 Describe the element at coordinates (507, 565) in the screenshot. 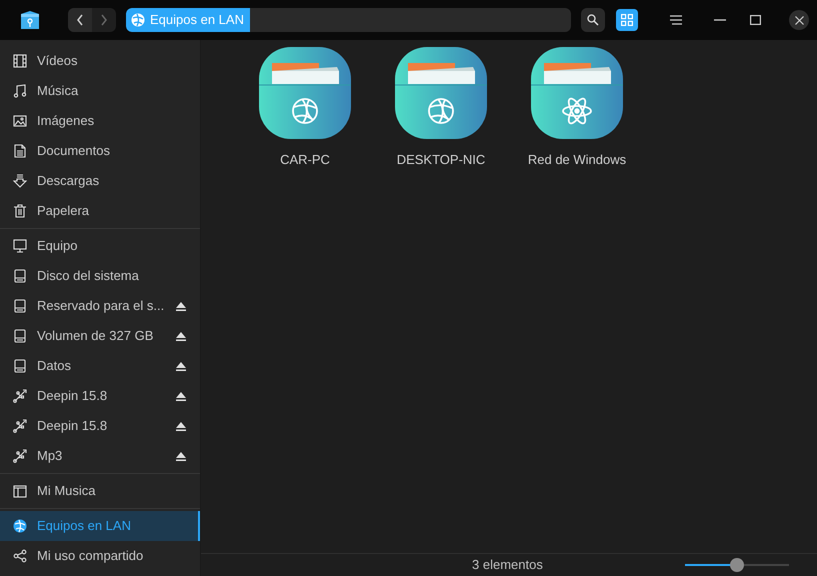

I see `item-count: 3 elementos` at that location.